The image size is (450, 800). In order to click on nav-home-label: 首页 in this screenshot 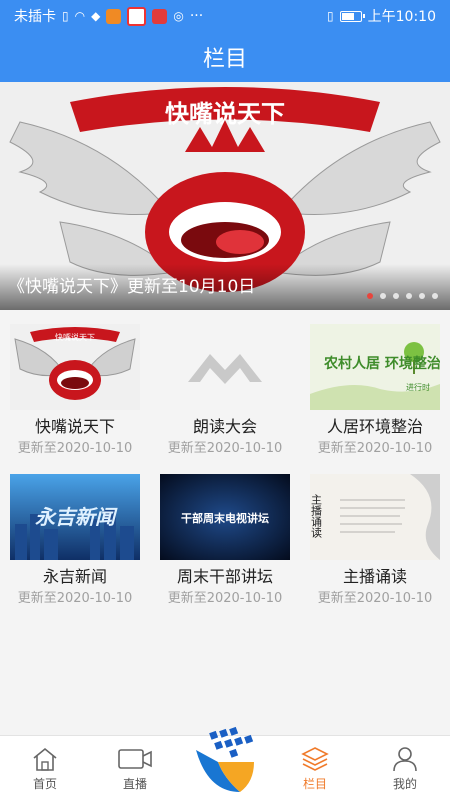, I will do `click(44, 784)`.